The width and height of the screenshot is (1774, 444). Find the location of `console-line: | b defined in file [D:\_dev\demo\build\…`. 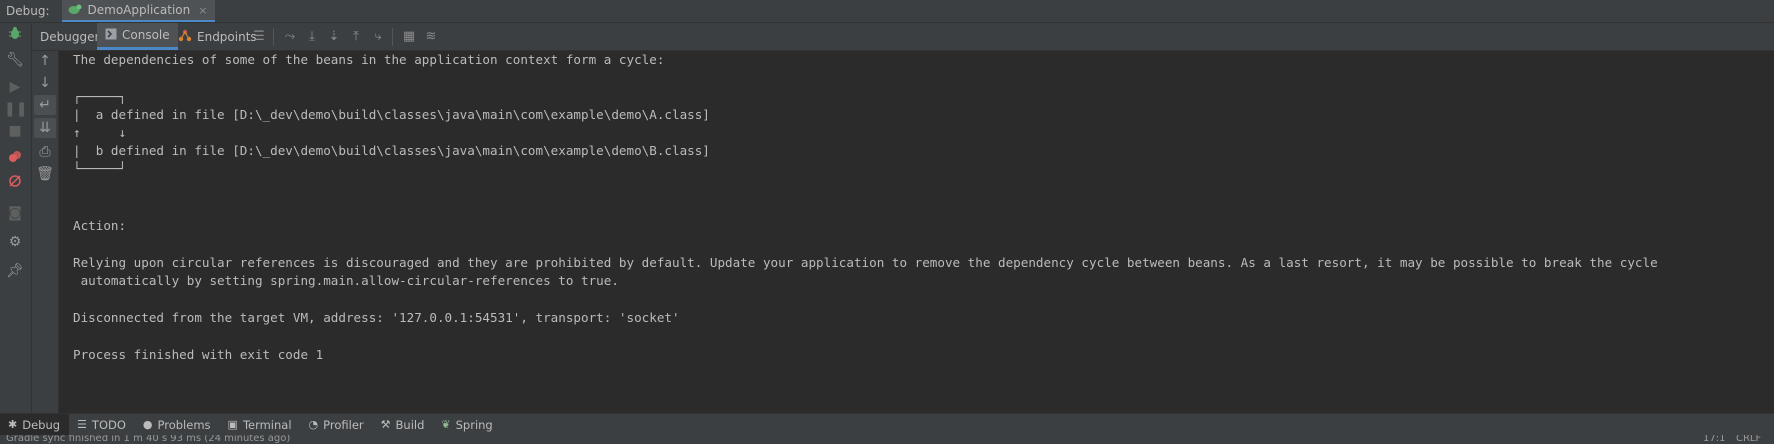

console-line: | b defined in file [D:\_dev\demo\build\… is located at coordinates (391, 150).